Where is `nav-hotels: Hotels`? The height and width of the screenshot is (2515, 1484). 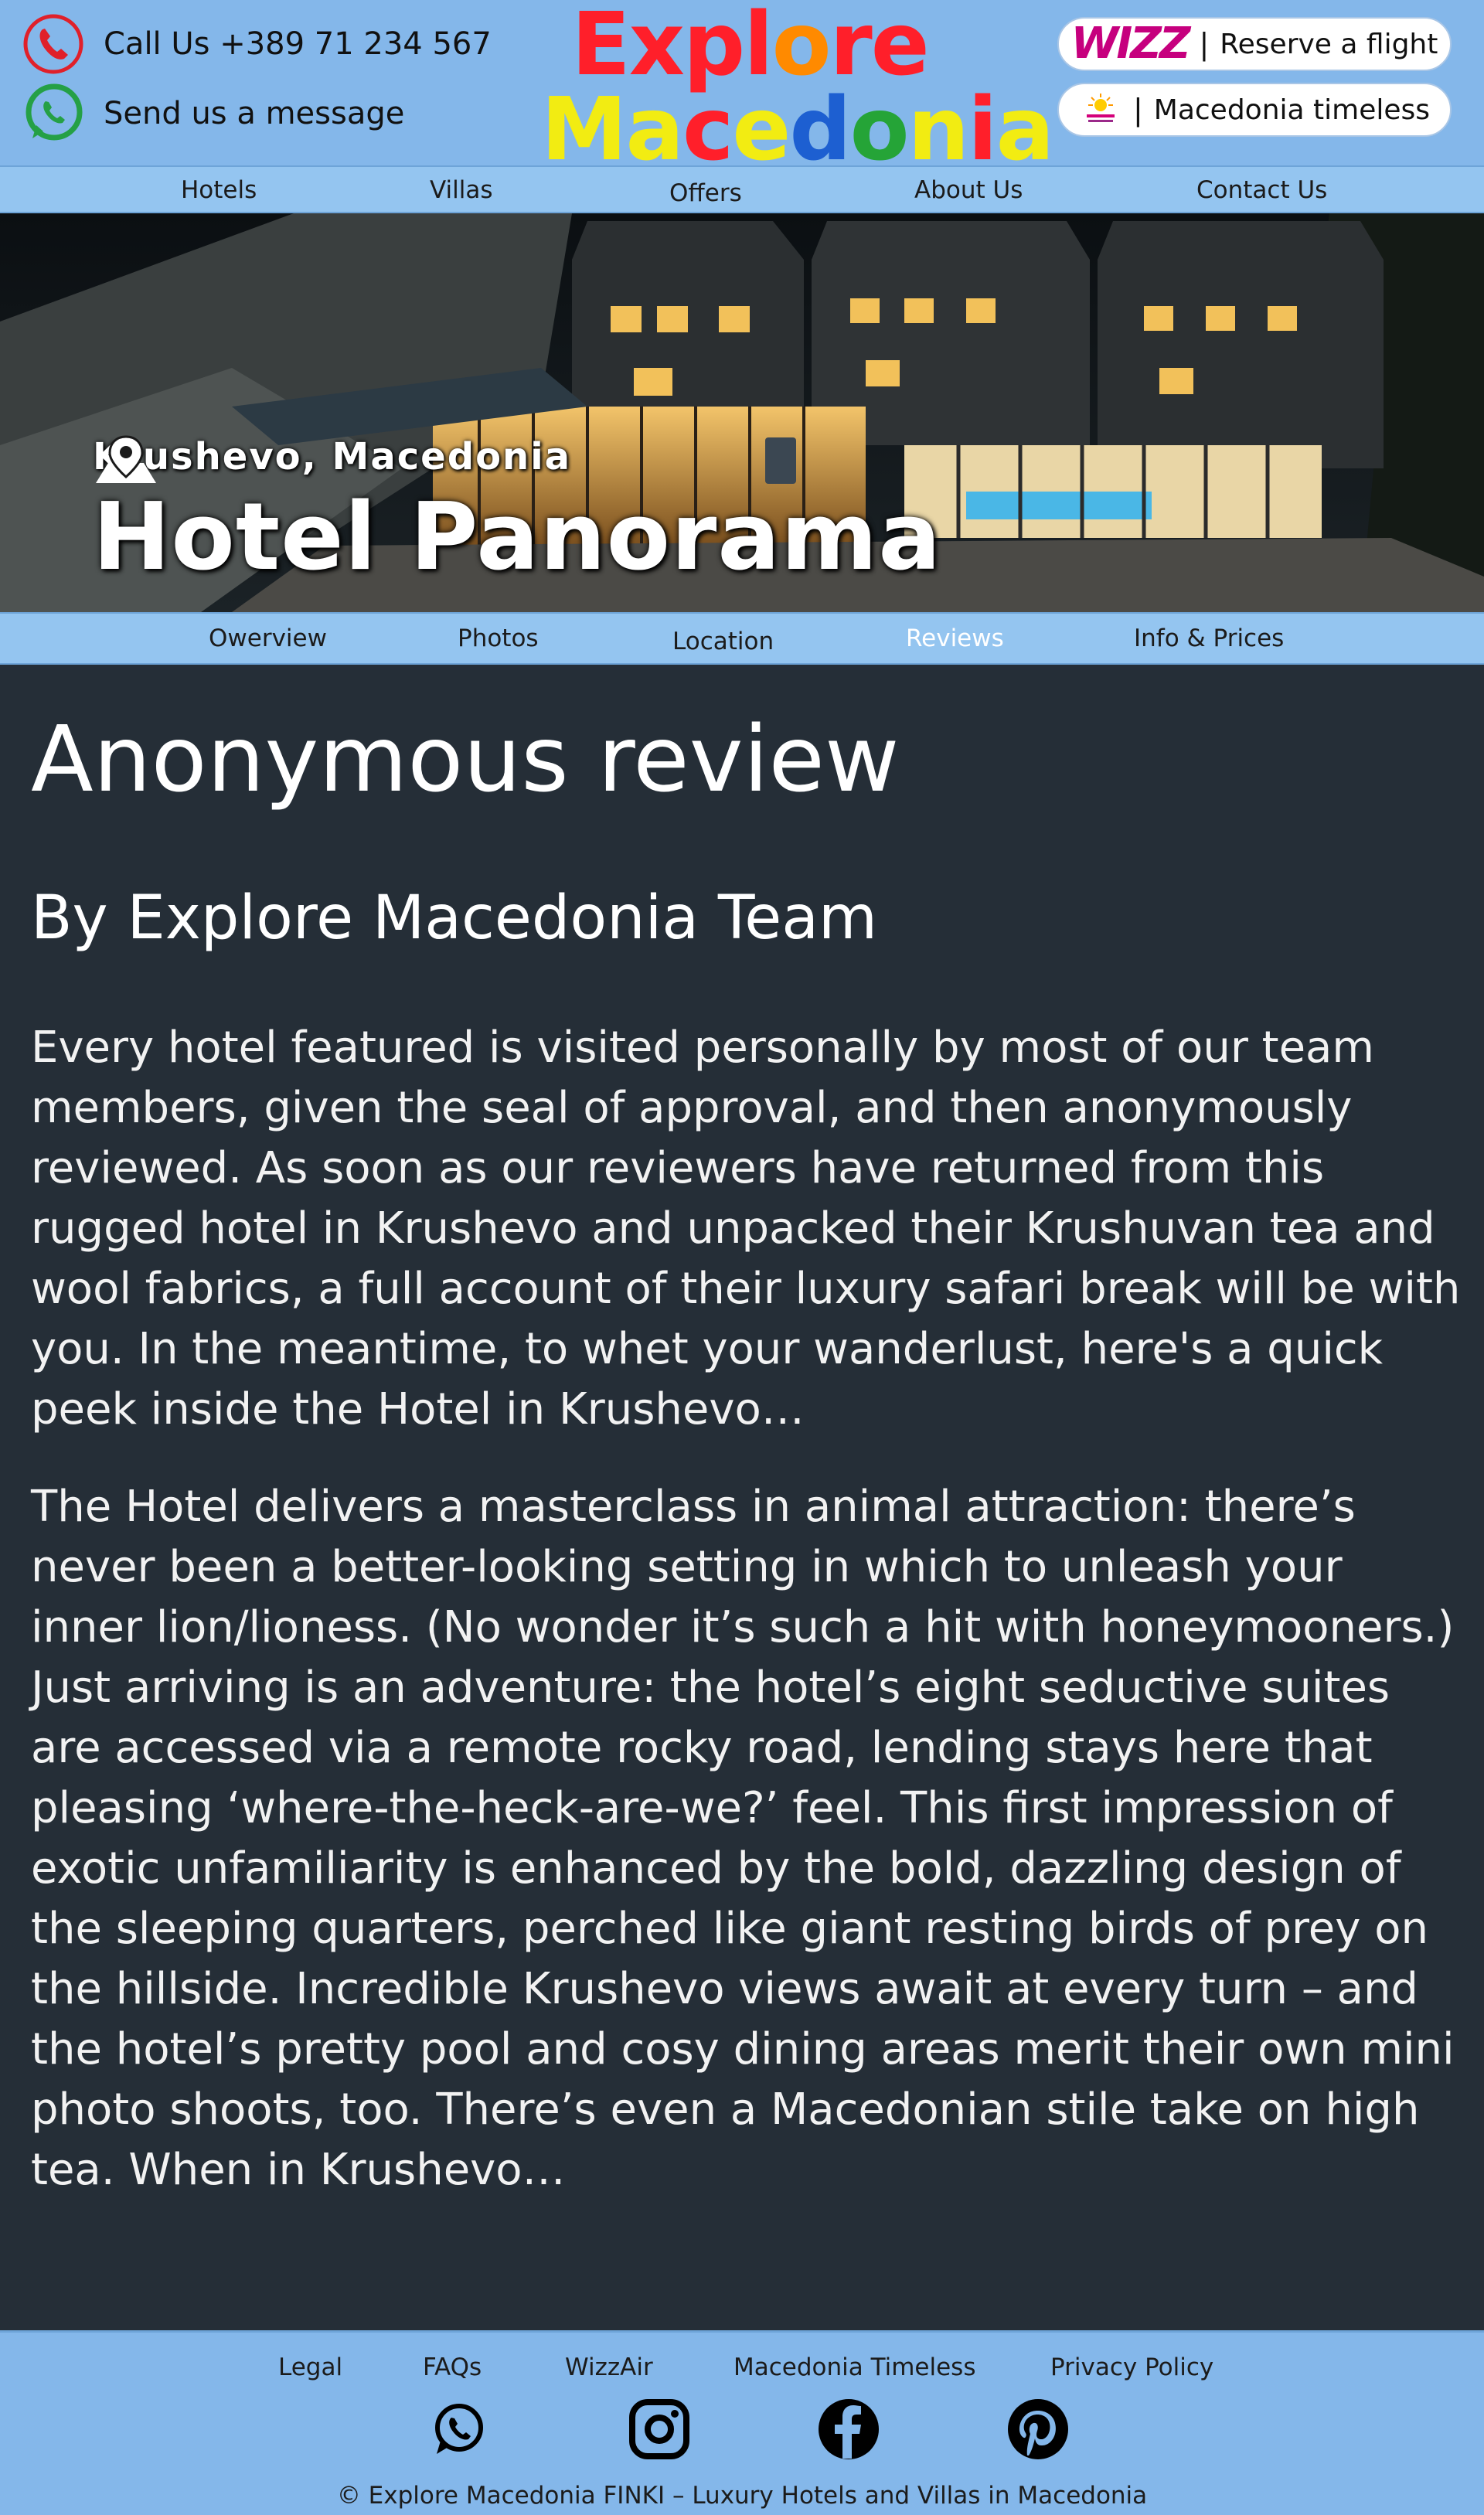
nav-hotels: Hotels is located at coordinates (219, 190).